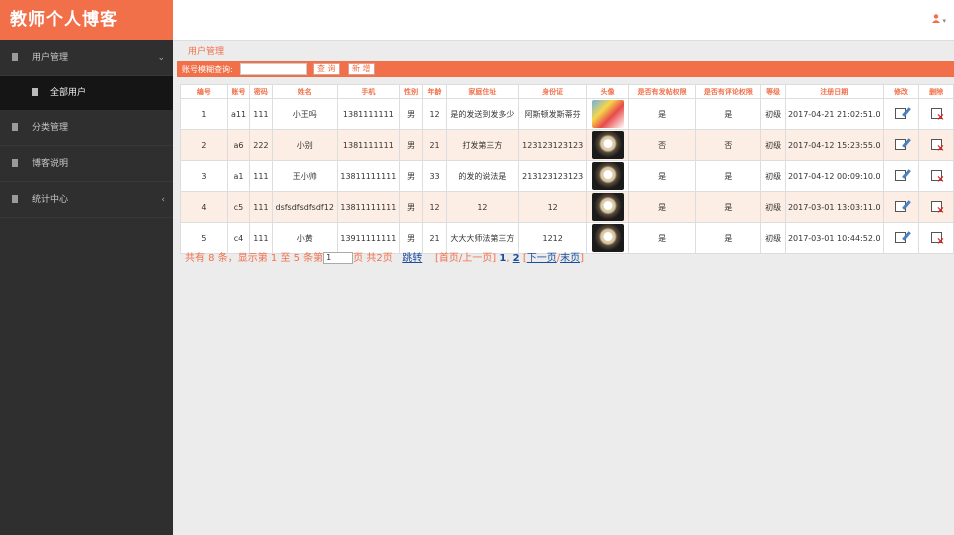 Image resolution: width=954 pixels, height=535 pixels. What do you see at coordinates (50, 58) in the screenshot?
I see `sidebar-item-label: 用户管理` at bounding box center [50, 58].